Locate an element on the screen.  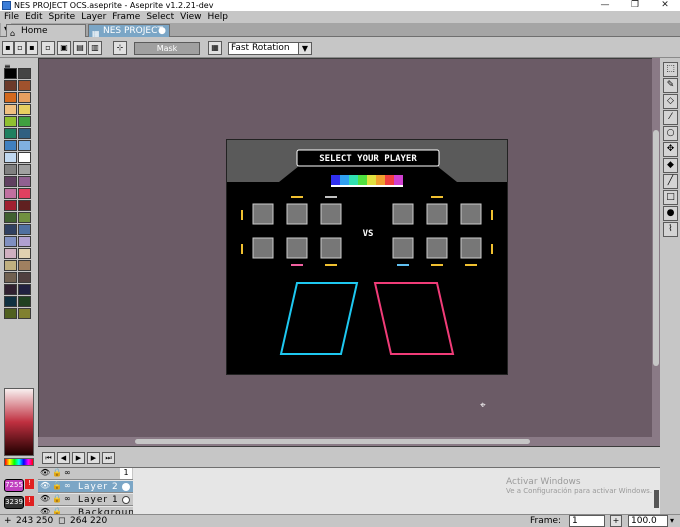
horizontal-scroll-thumb is located at coordinates (332, 441).